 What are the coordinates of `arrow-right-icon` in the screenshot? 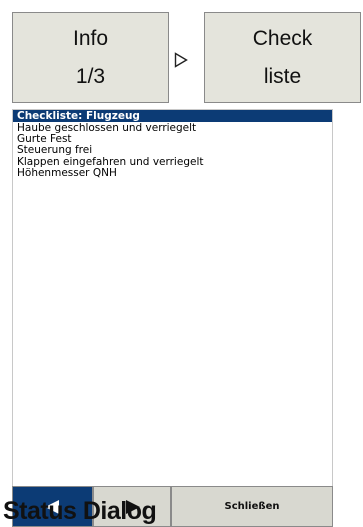 It's located at (133, 506).